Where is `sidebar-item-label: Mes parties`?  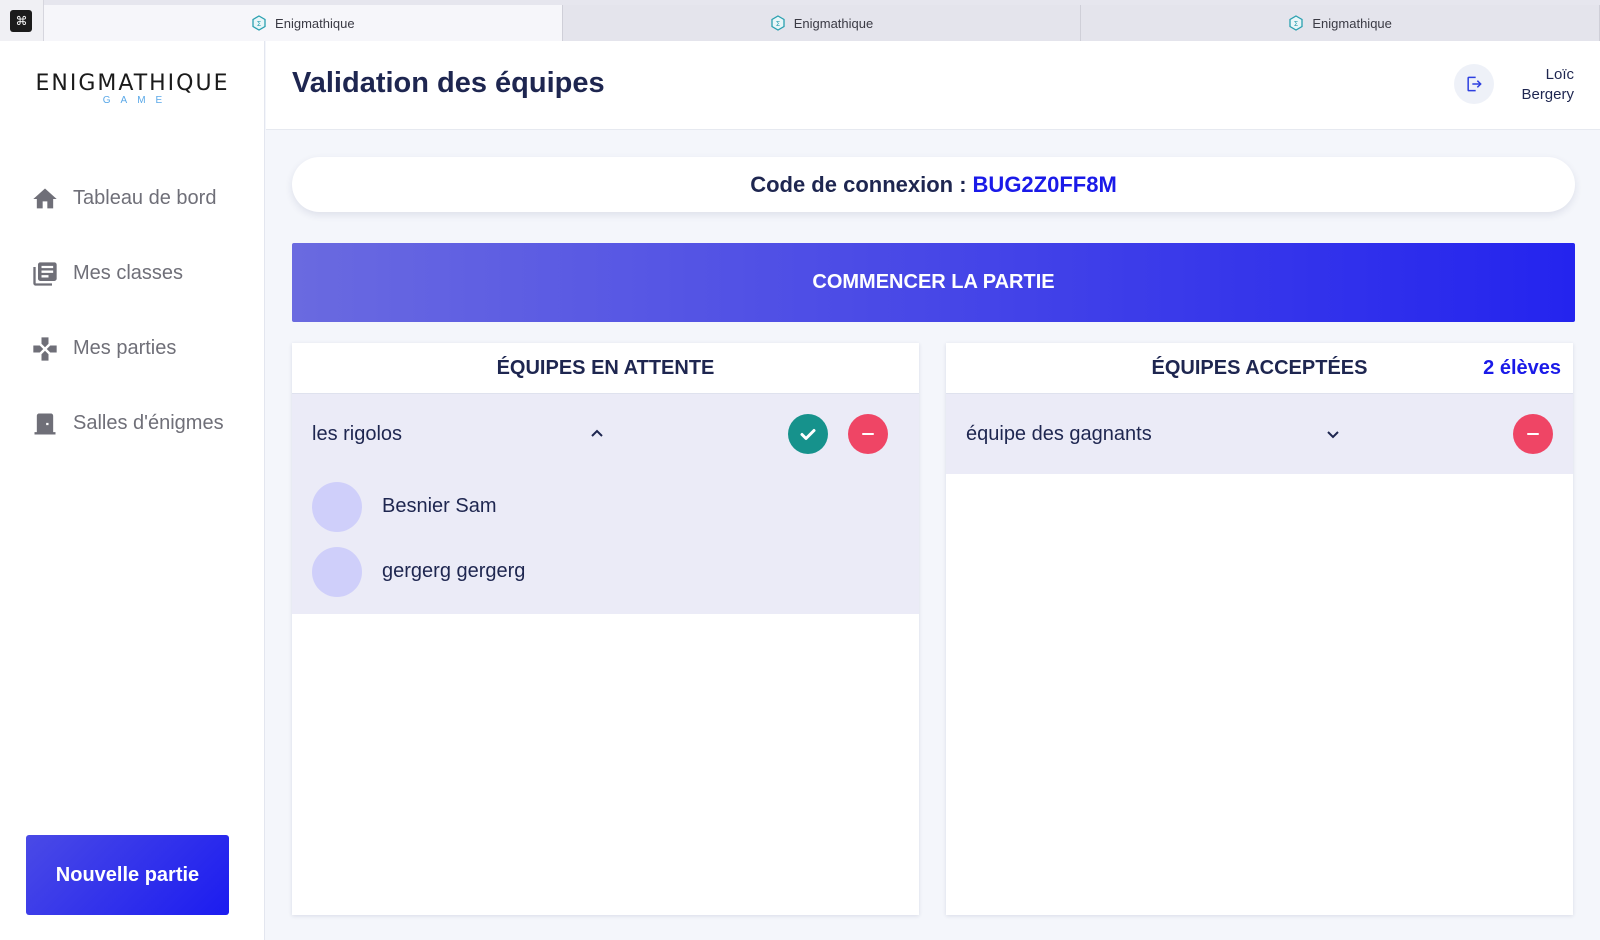
sidebar-item-label: Mes parties is located at coordinates (125, 348).